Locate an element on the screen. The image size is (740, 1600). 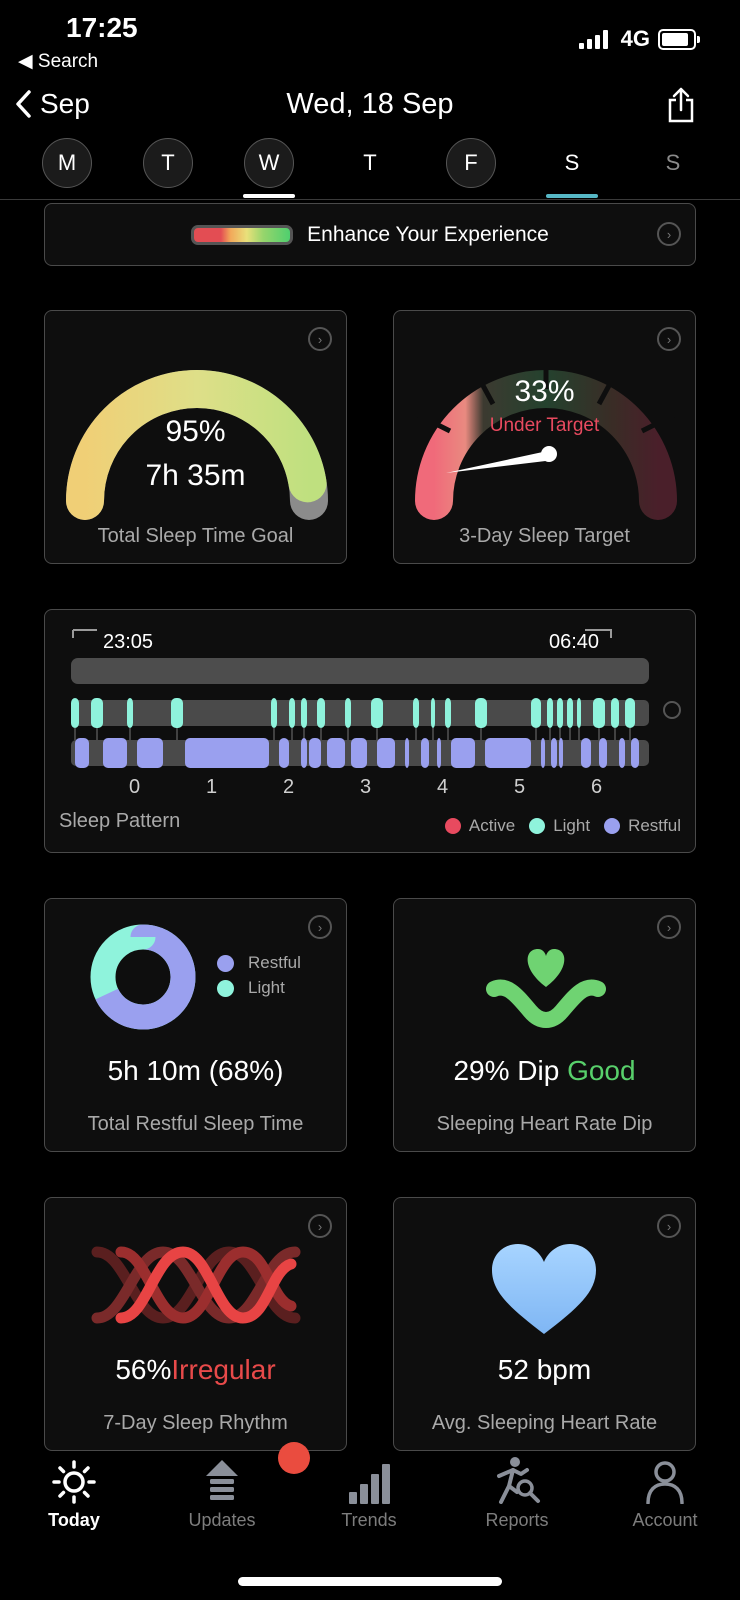
heart-dip-label: Sleeping Heart Rate Dip is located at coordinates (544, 1124).